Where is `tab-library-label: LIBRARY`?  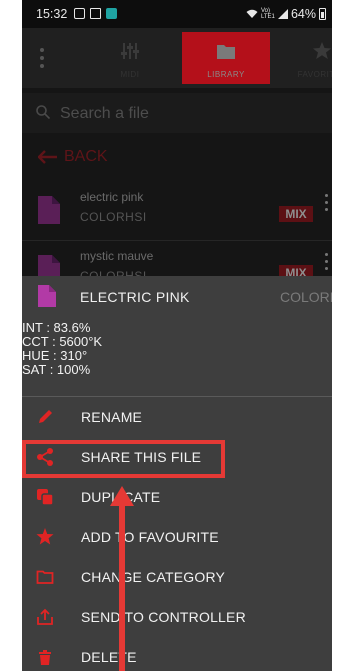 tab-library-label: LIBRARY is located at coordinates (226, 74).